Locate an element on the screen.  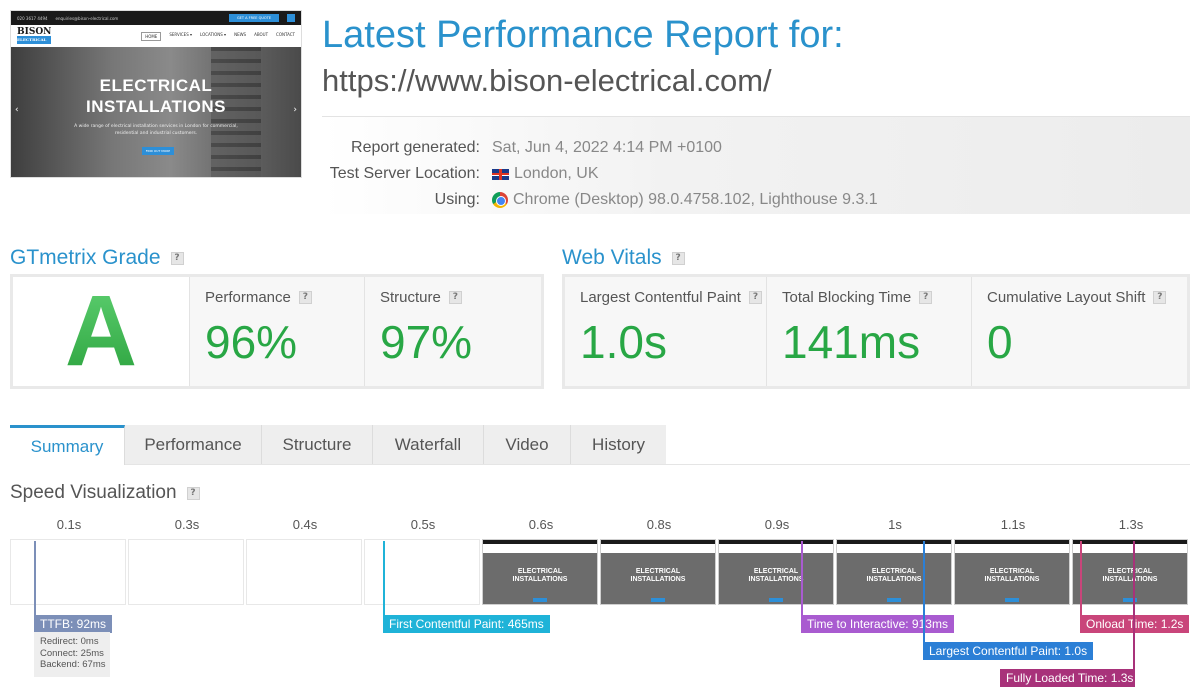
tab-performance: Performance is located at coordinates (193, 445).